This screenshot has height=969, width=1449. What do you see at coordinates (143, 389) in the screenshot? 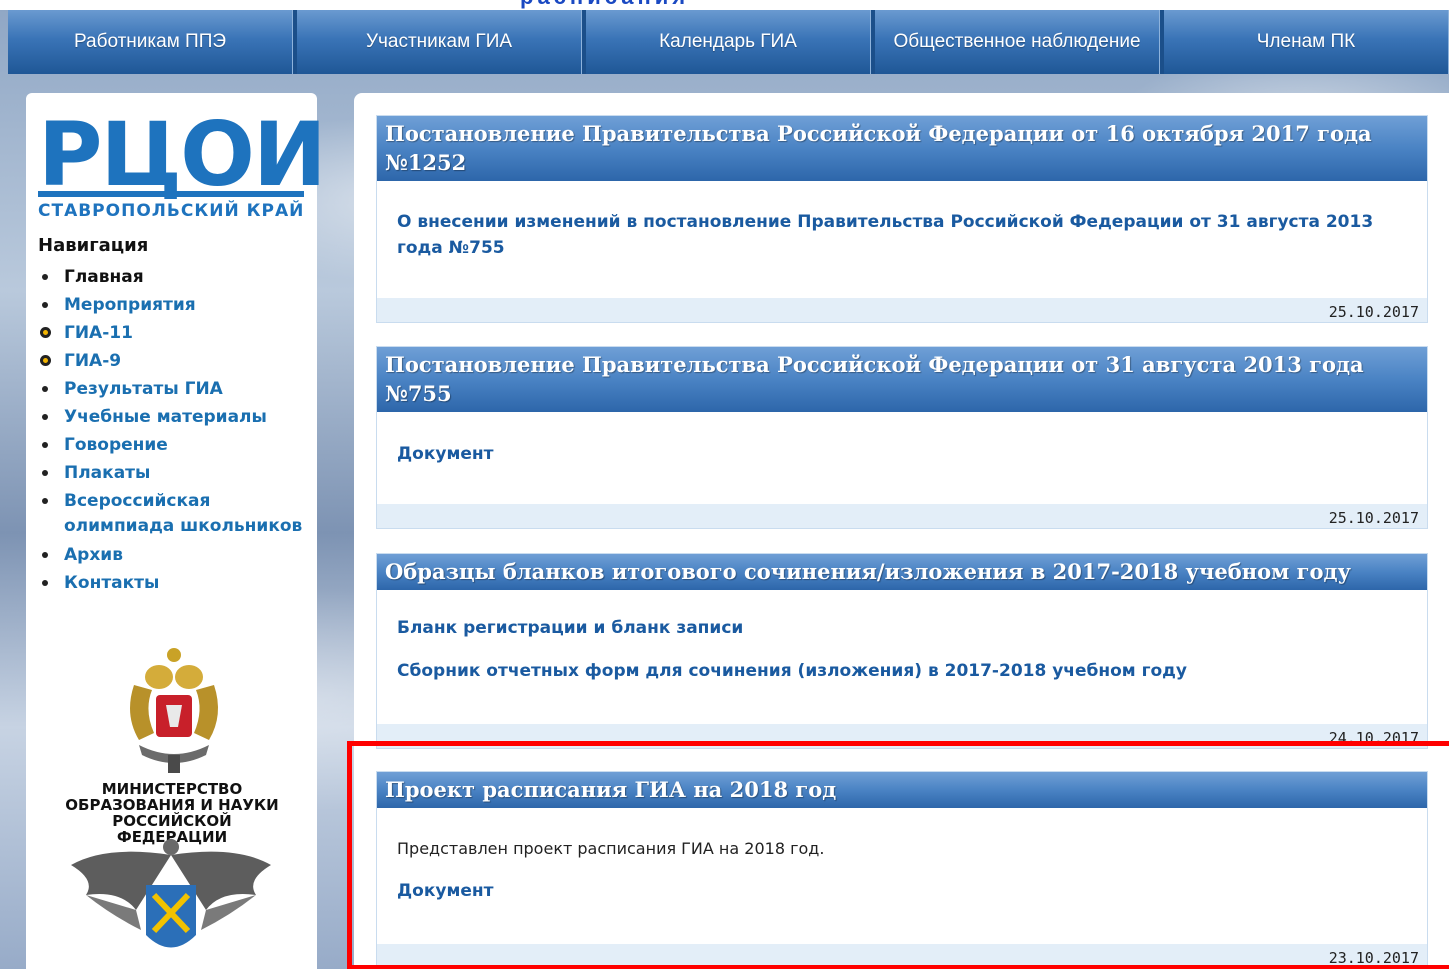
I see `sidebar-item-label: Результаты ГИА` at bounding box center [143, 389].